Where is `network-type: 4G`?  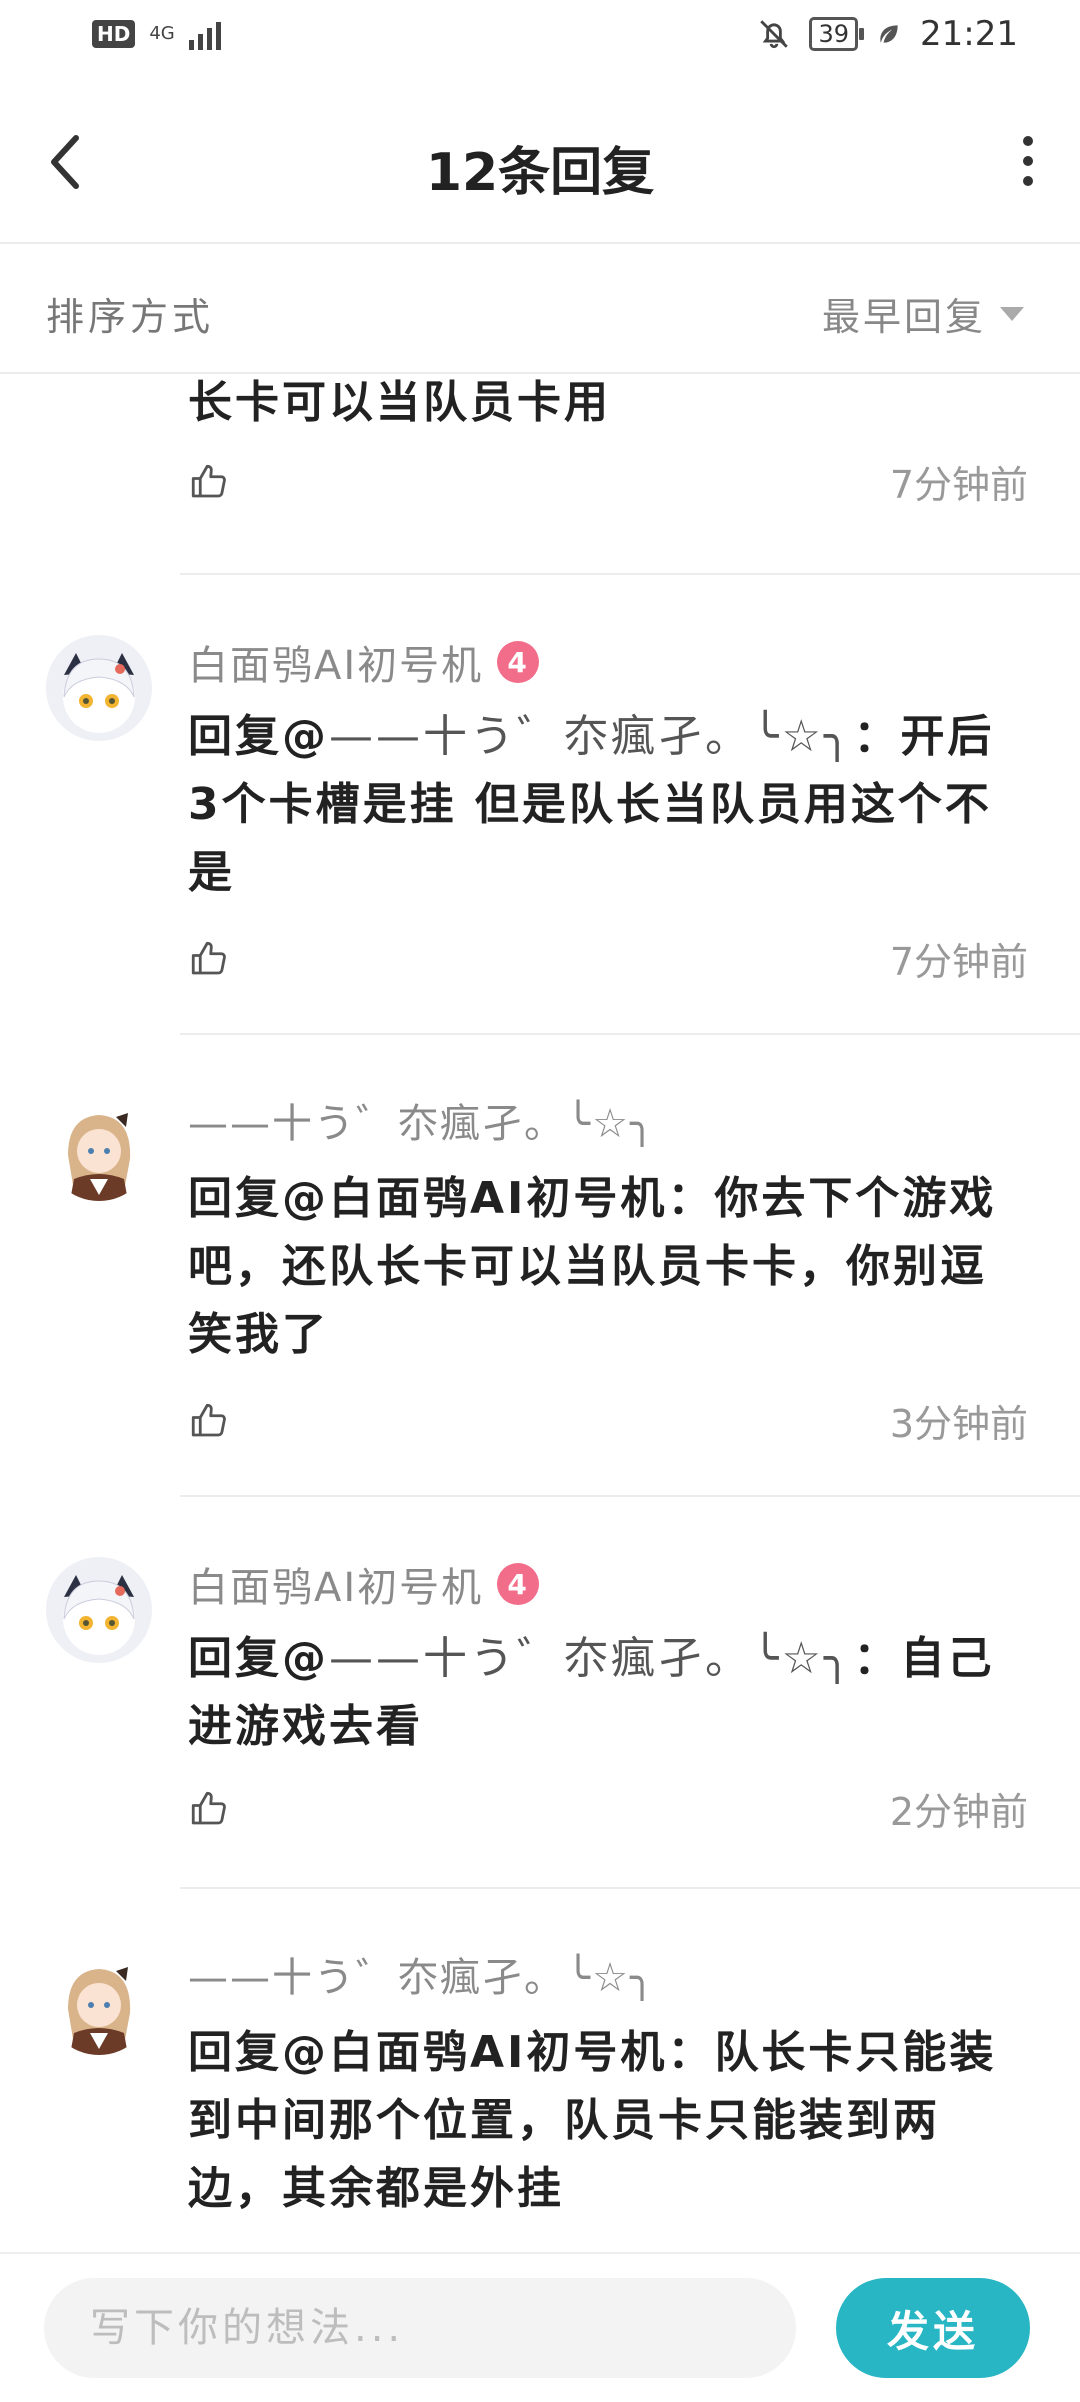
network-type: 4G is located at coordinates (162, 33).